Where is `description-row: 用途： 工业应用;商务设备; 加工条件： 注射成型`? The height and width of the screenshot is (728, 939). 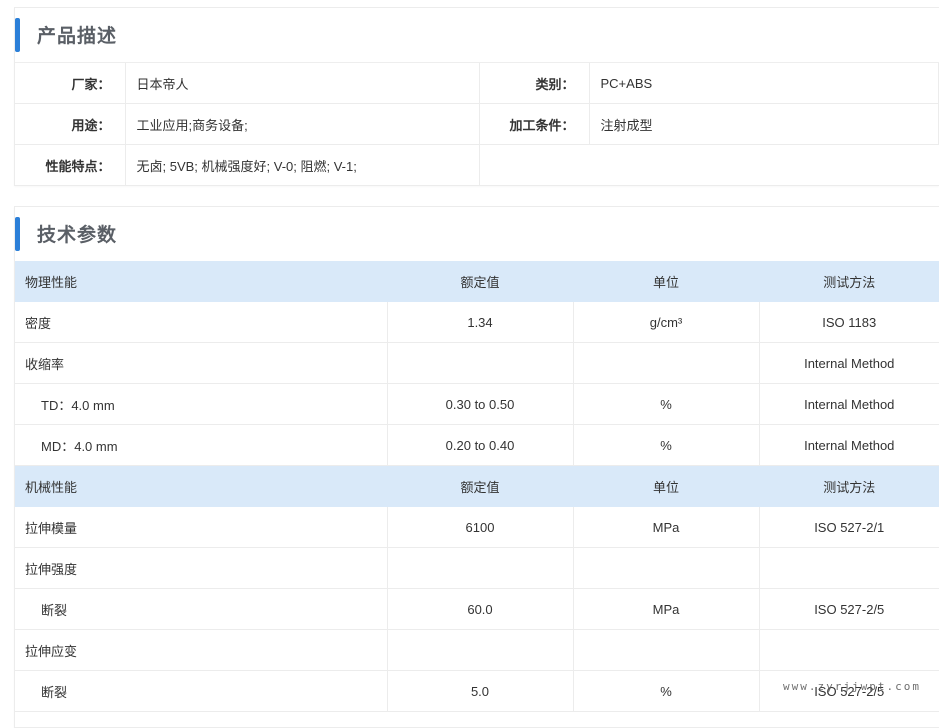
description-row: 用途： 工业应用;商务设备; 加工条件： 注射成型 is located at coordinates (477, 124).